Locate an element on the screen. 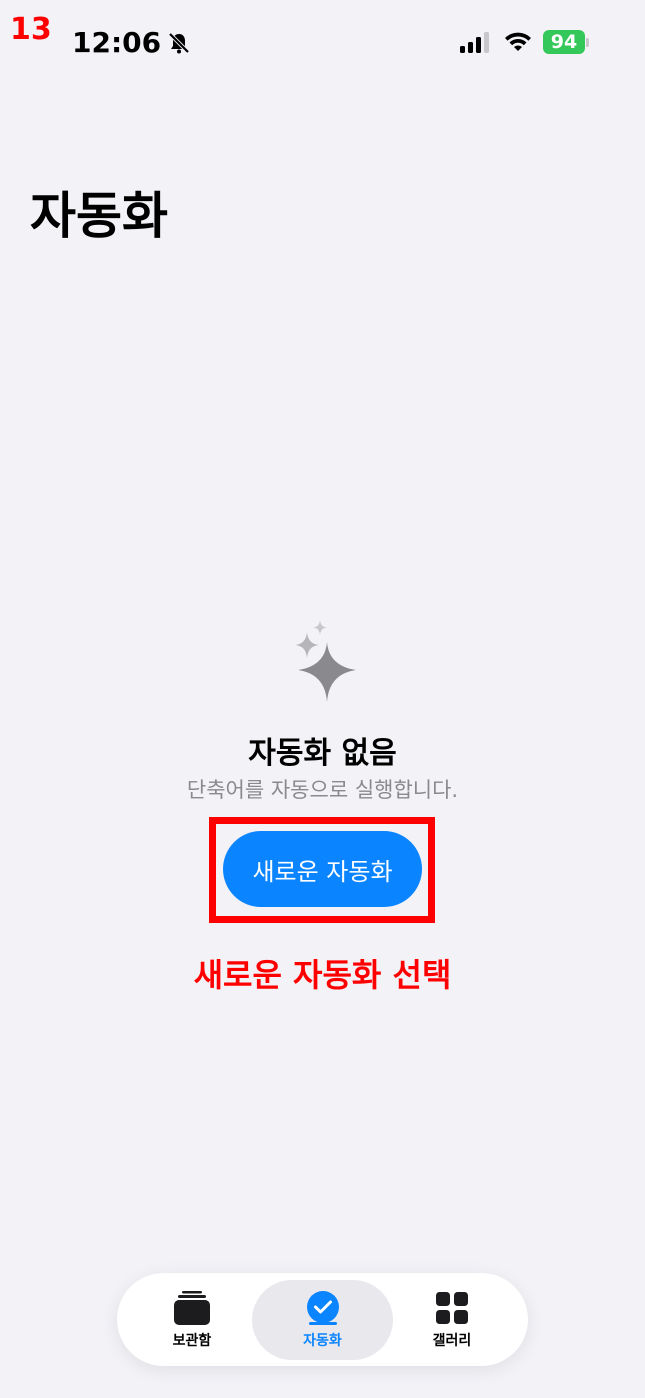 Image resolution: width=645 pixels, height=1398 pixels. step-number-annotation: 13 is located at coordinates (31, 29).